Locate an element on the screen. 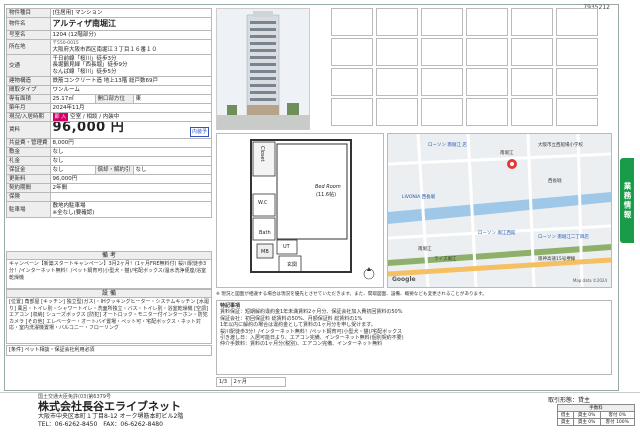 Image resolution: width=640 pixels, height=444 pixels. building-photo is located at coordinates (263, 69).